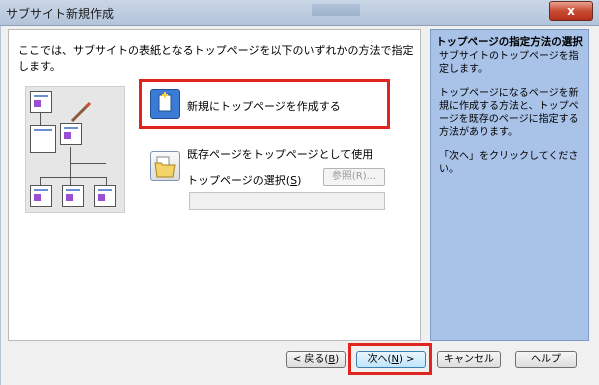  I want to click on open-folder-icon, so click(165, 167).